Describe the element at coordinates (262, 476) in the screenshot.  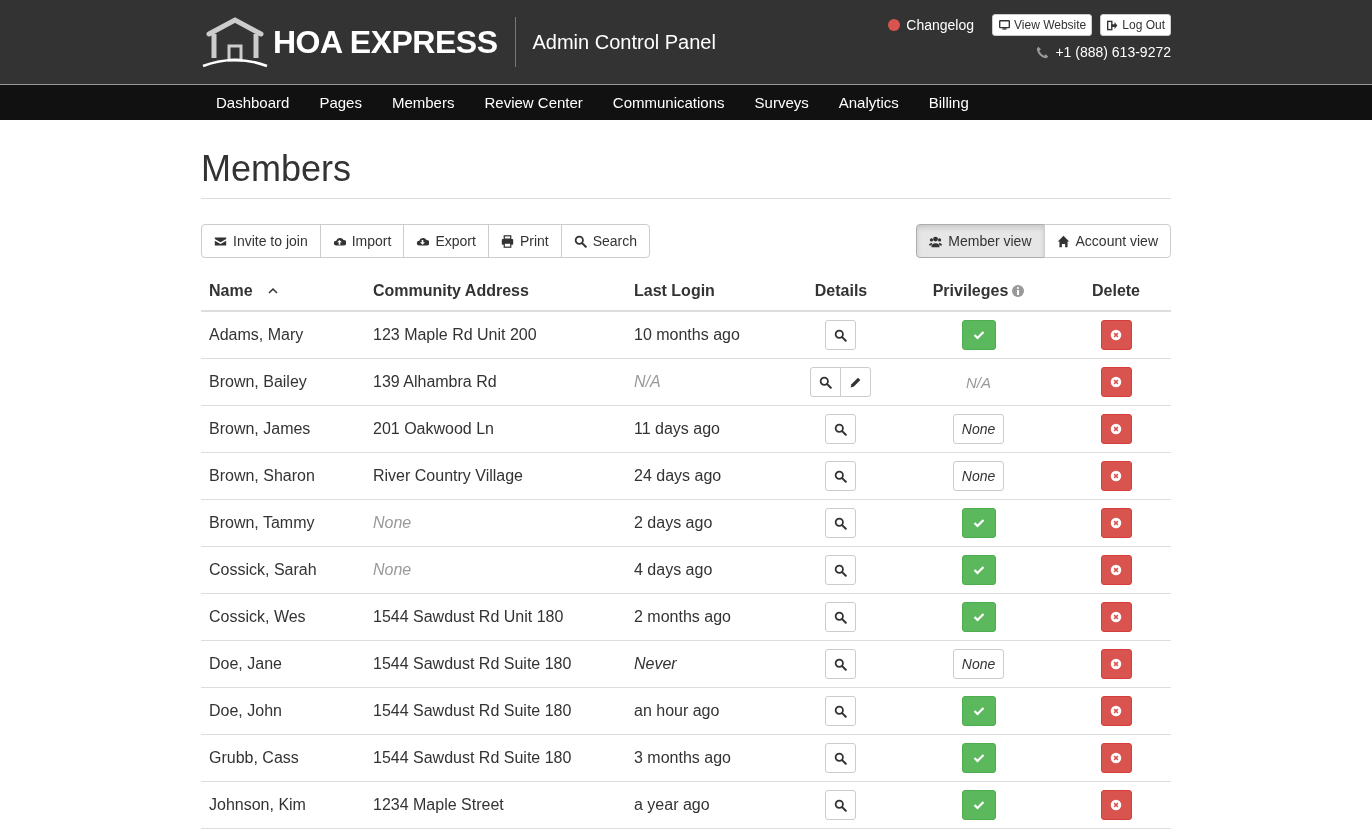
I see `member-name: Brown, Sharon` at that location.